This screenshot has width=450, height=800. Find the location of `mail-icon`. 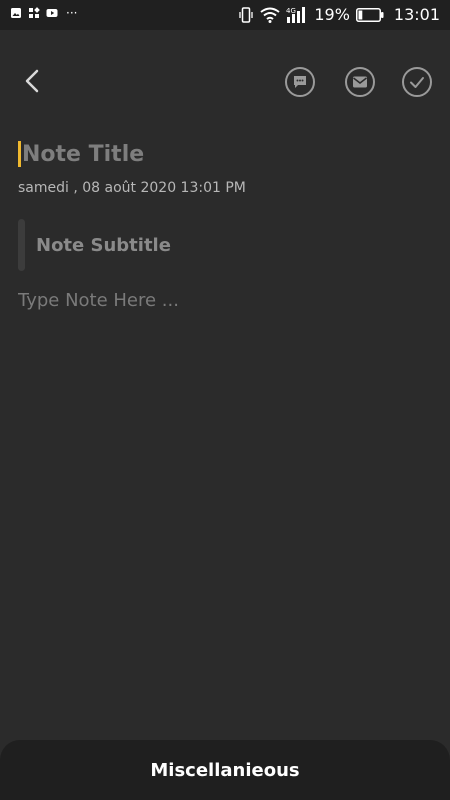

mail-icon is located at coordinates (360, 82).